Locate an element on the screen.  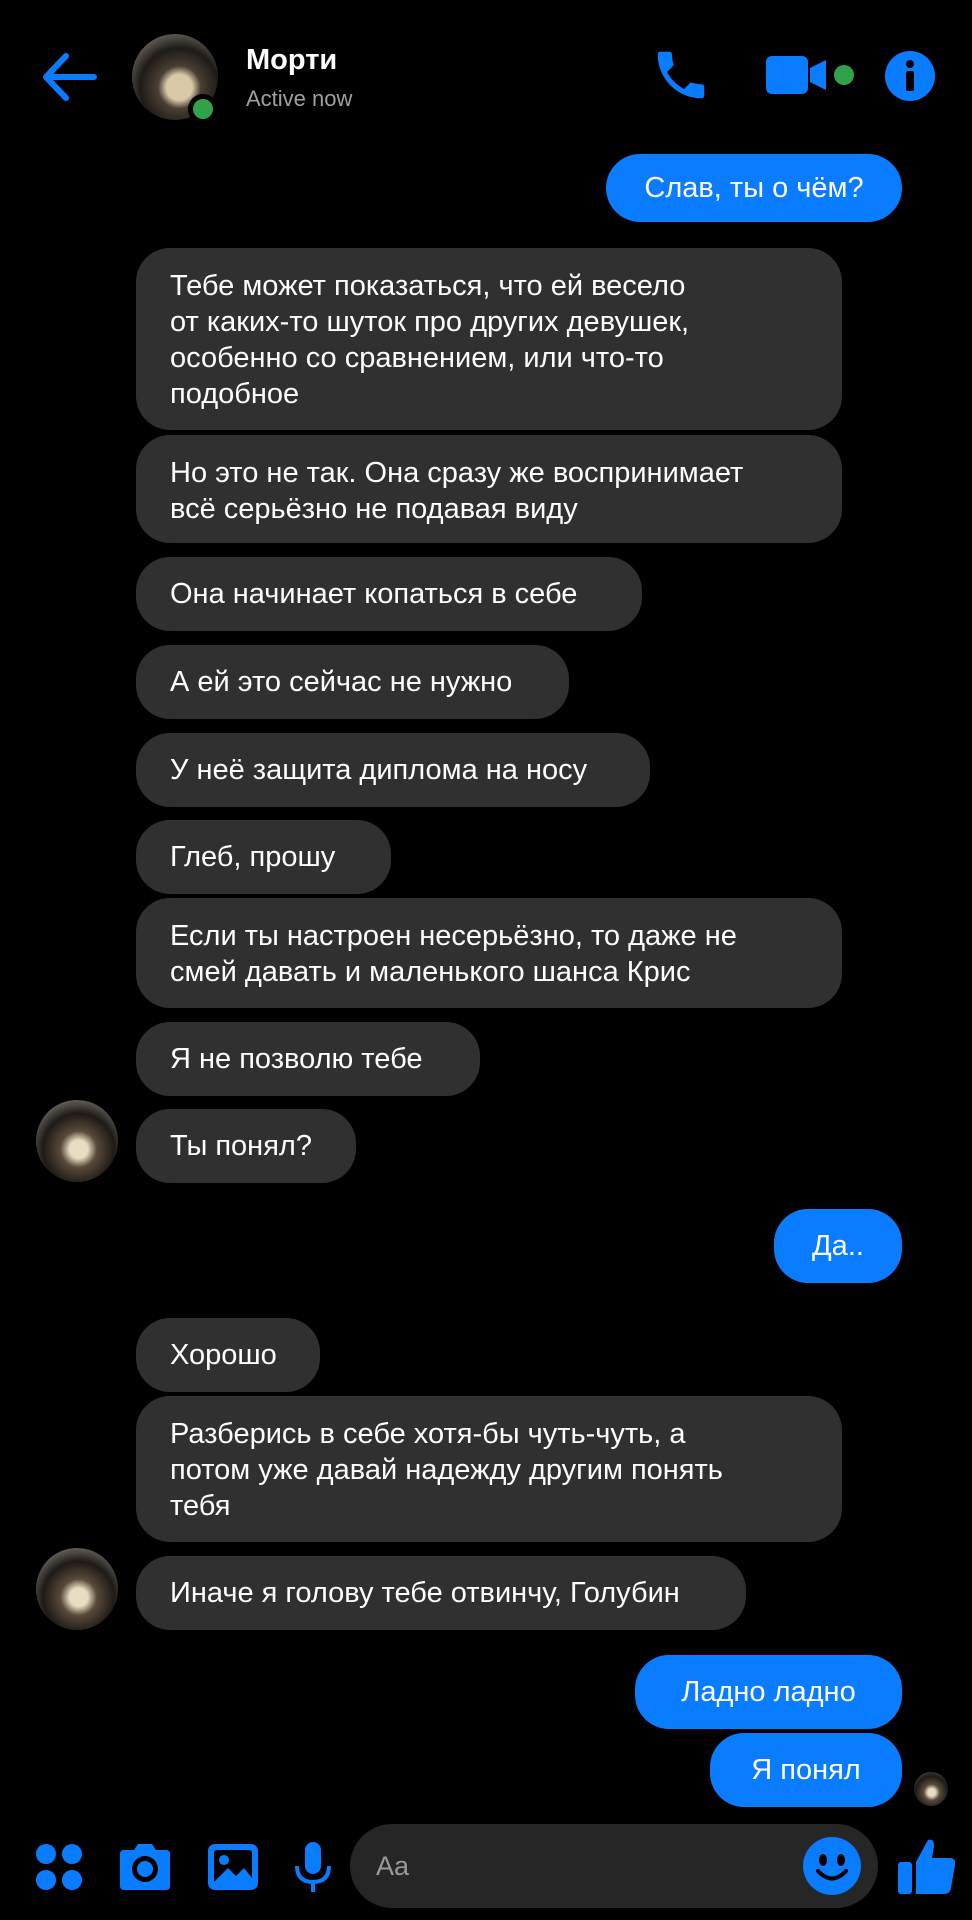
microphone-icon is located at coordinates (313, 1867).